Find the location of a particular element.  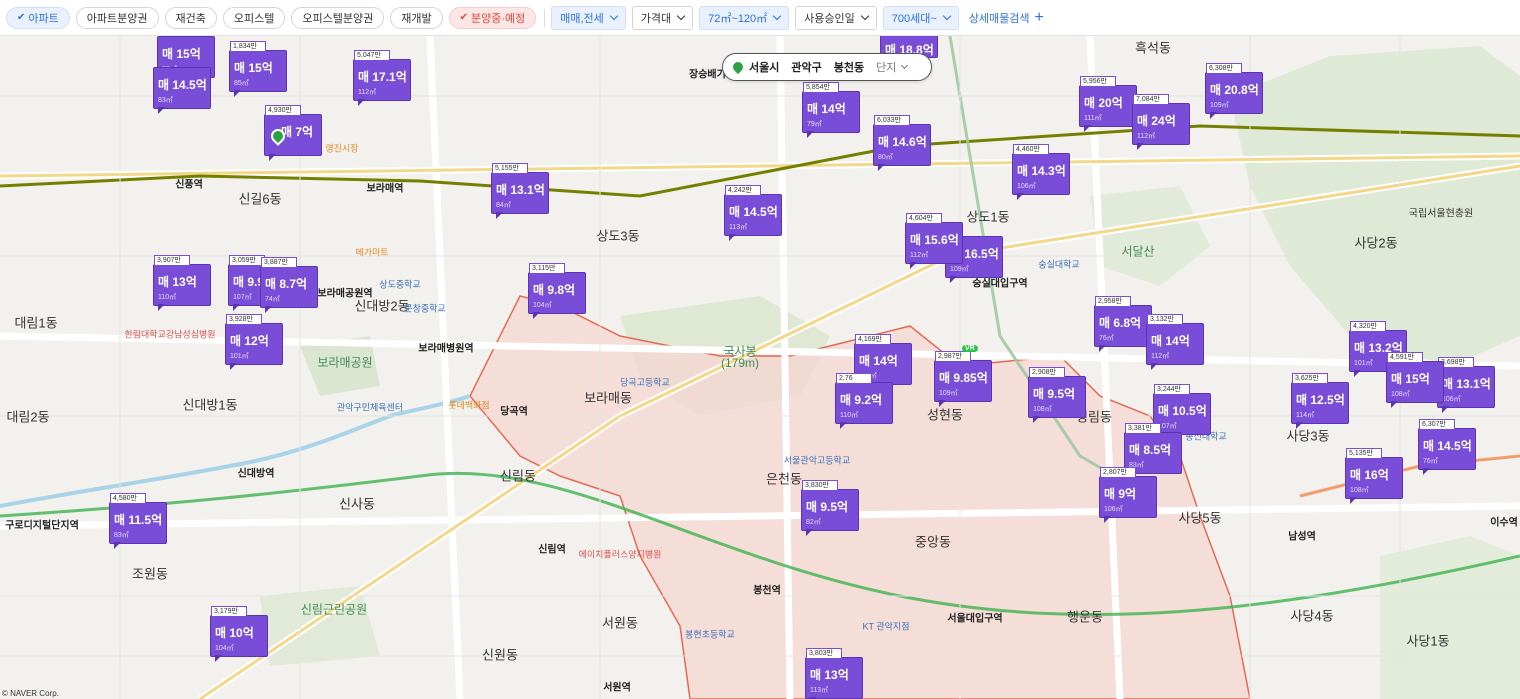

poi-label: 봉현초등학교 is located at coordinates (710, 634).